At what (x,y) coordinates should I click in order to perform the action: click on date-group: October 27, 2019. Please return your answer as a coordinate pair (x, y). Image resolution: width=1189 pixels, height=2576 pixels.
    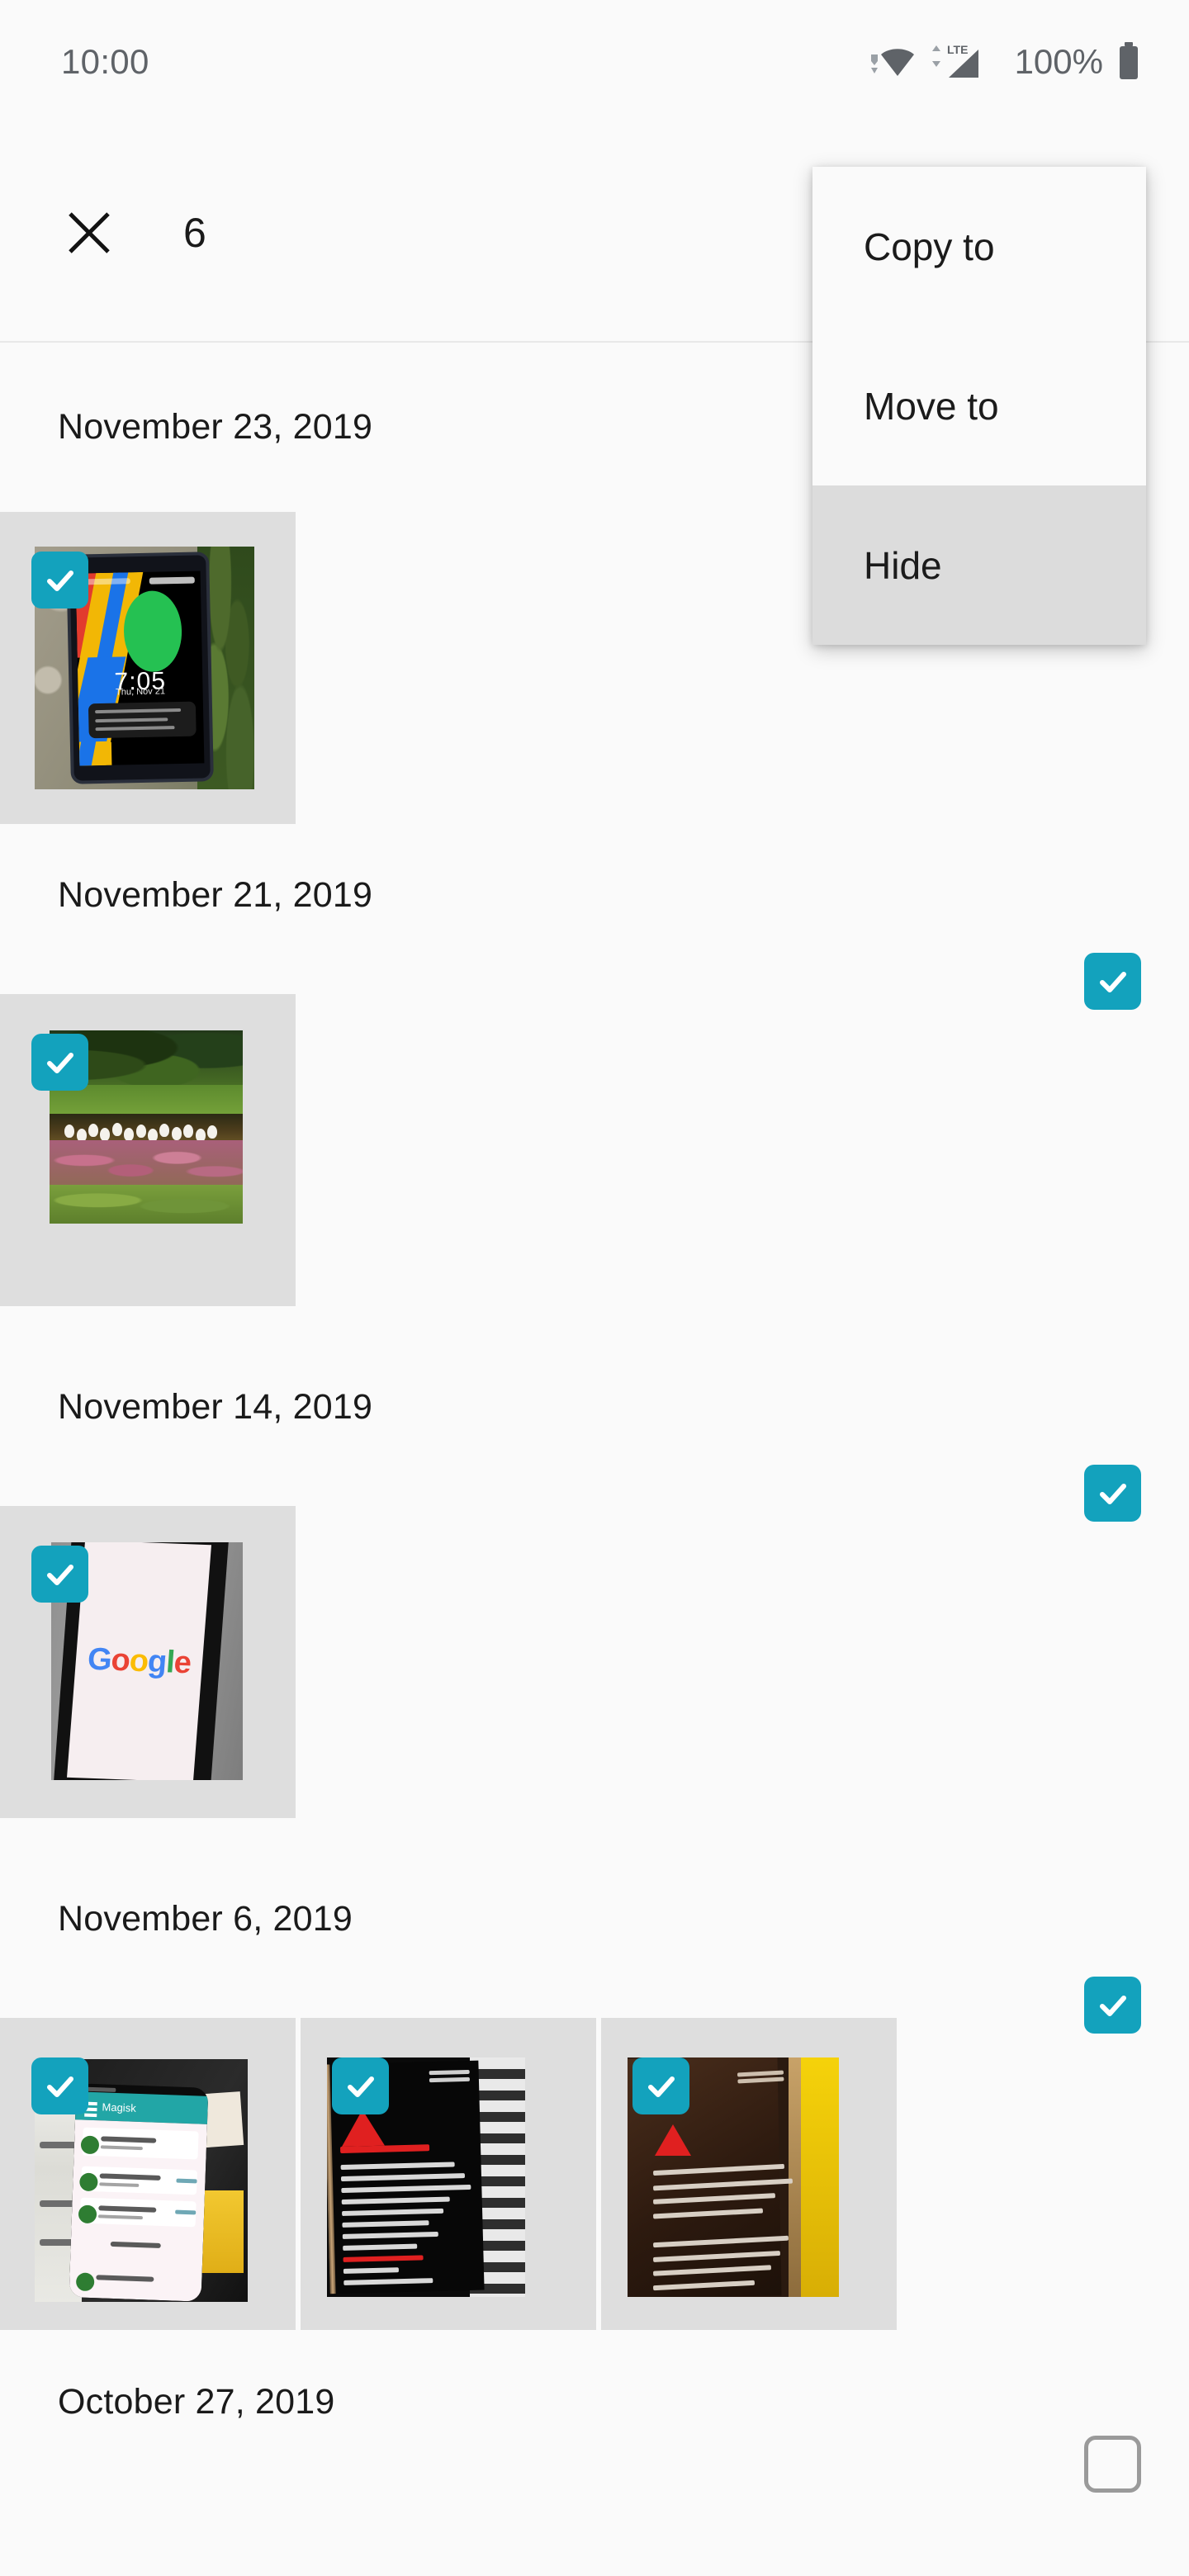
    Looking at the image, I should click on (594, 2414).